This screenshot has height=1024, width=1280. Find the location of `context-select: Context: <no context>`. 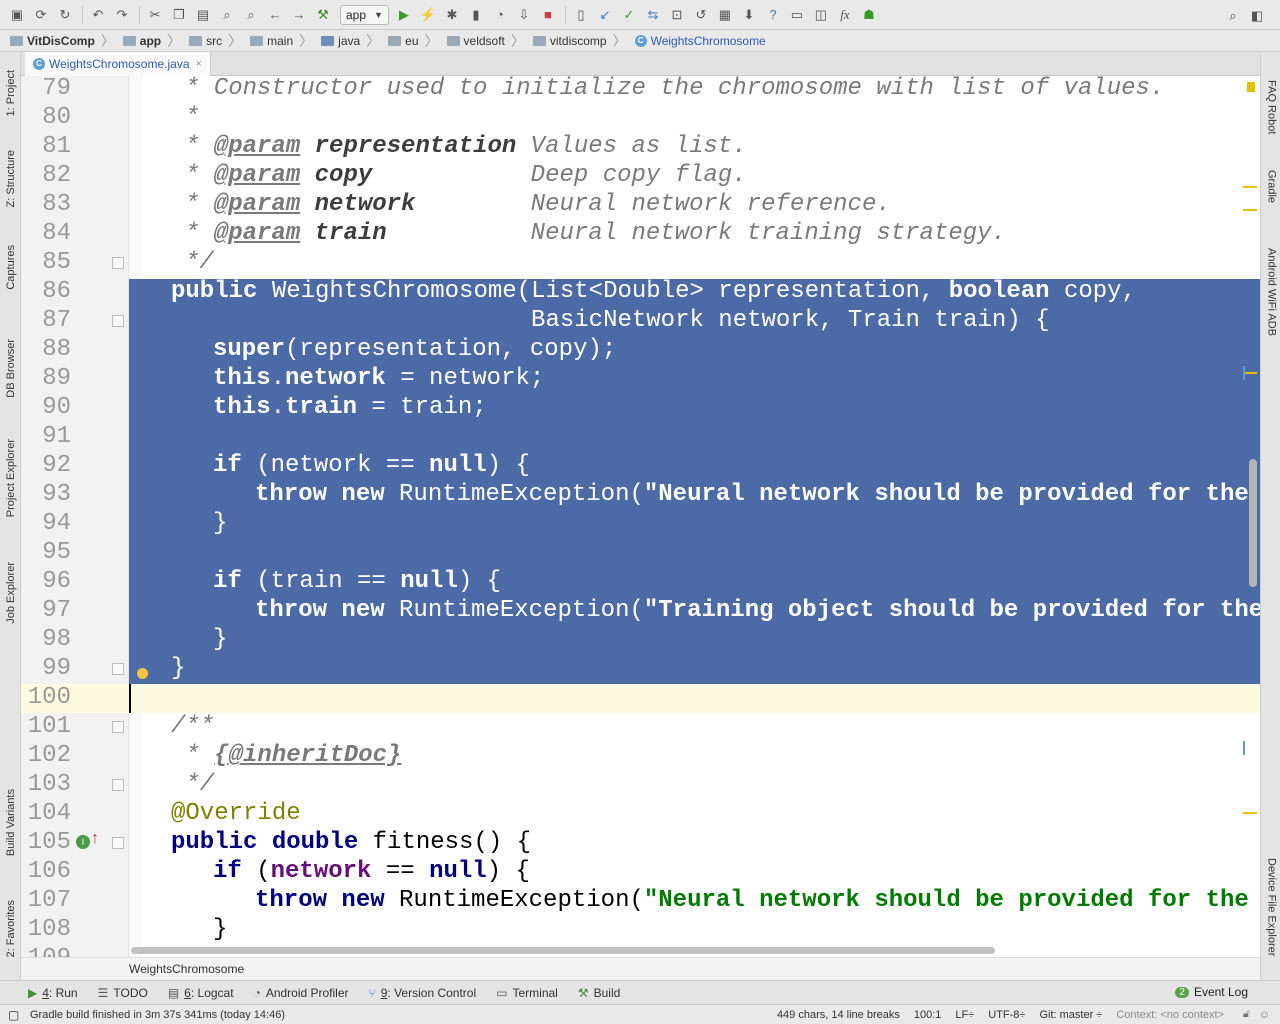

context-select: Context: <no context> is located at coordinates (1170, 1015).